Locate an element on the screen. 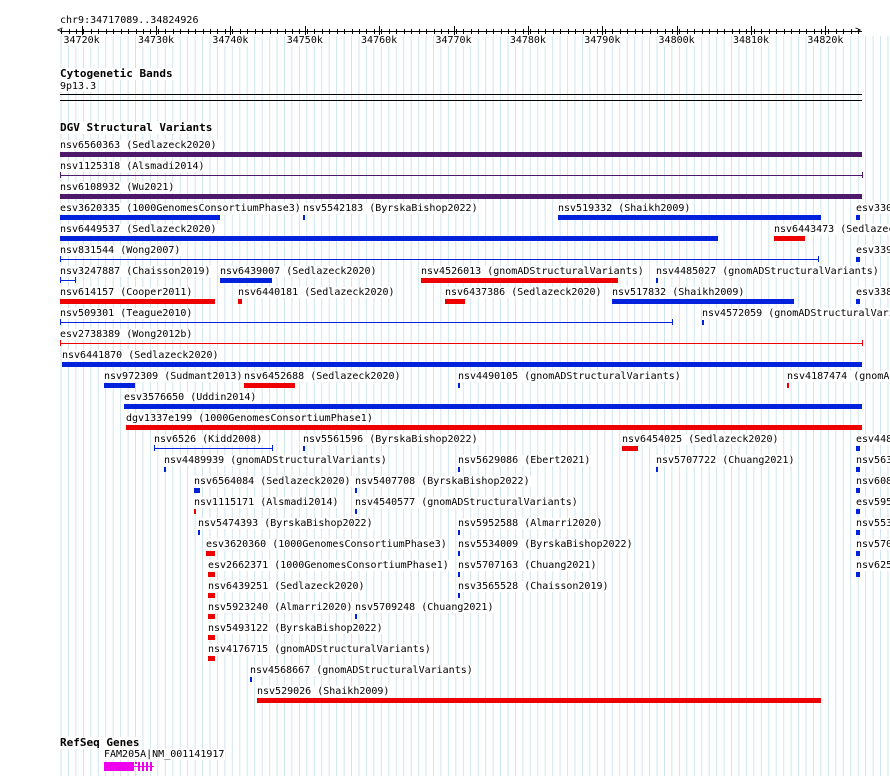 This screenshot has width=890, height=776. variant-label: nsv553 is located at coordinates (873, 523).